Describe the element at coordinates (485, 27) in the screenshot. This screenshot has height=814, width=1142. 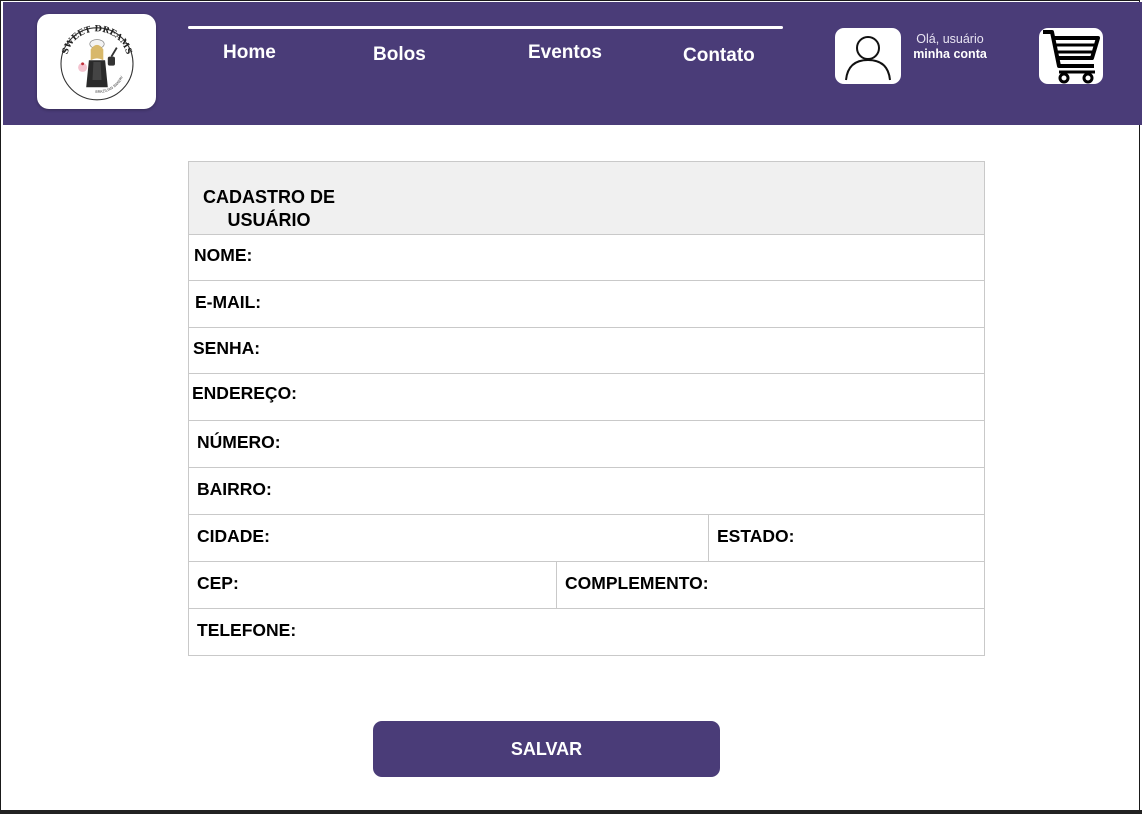
I see `nav-divider-line` at that location.